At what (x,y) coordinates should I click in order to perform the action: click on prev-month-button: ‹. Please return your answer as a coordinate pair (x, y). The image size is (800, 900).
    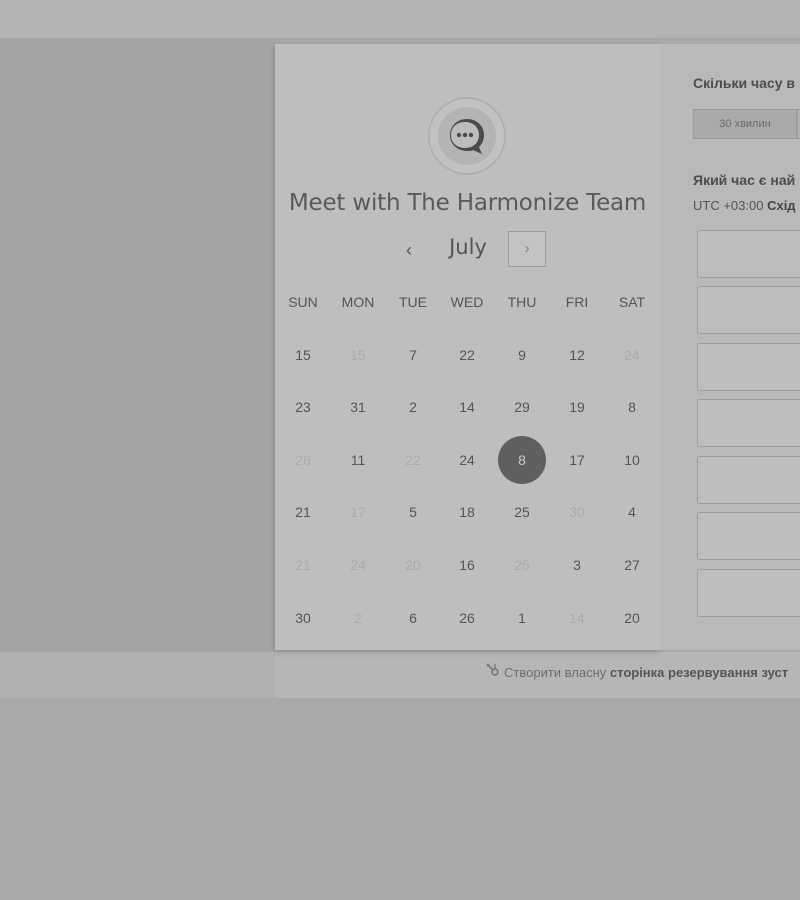
    Looking at the image, I should click on (409, 250).